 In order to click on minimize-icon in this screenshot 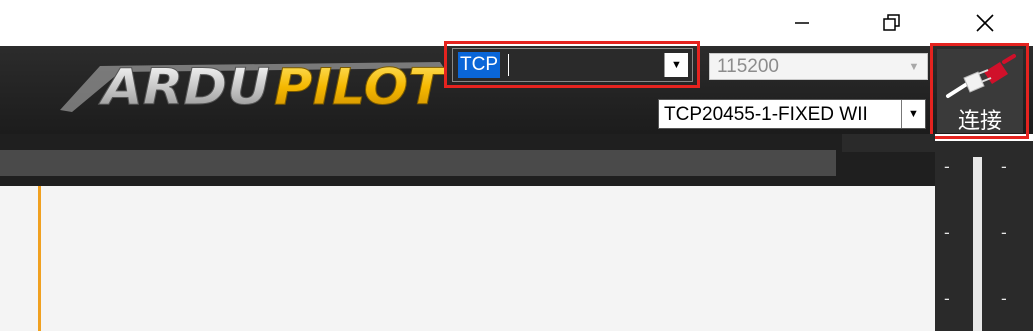, I will do `click(802, 23)`.